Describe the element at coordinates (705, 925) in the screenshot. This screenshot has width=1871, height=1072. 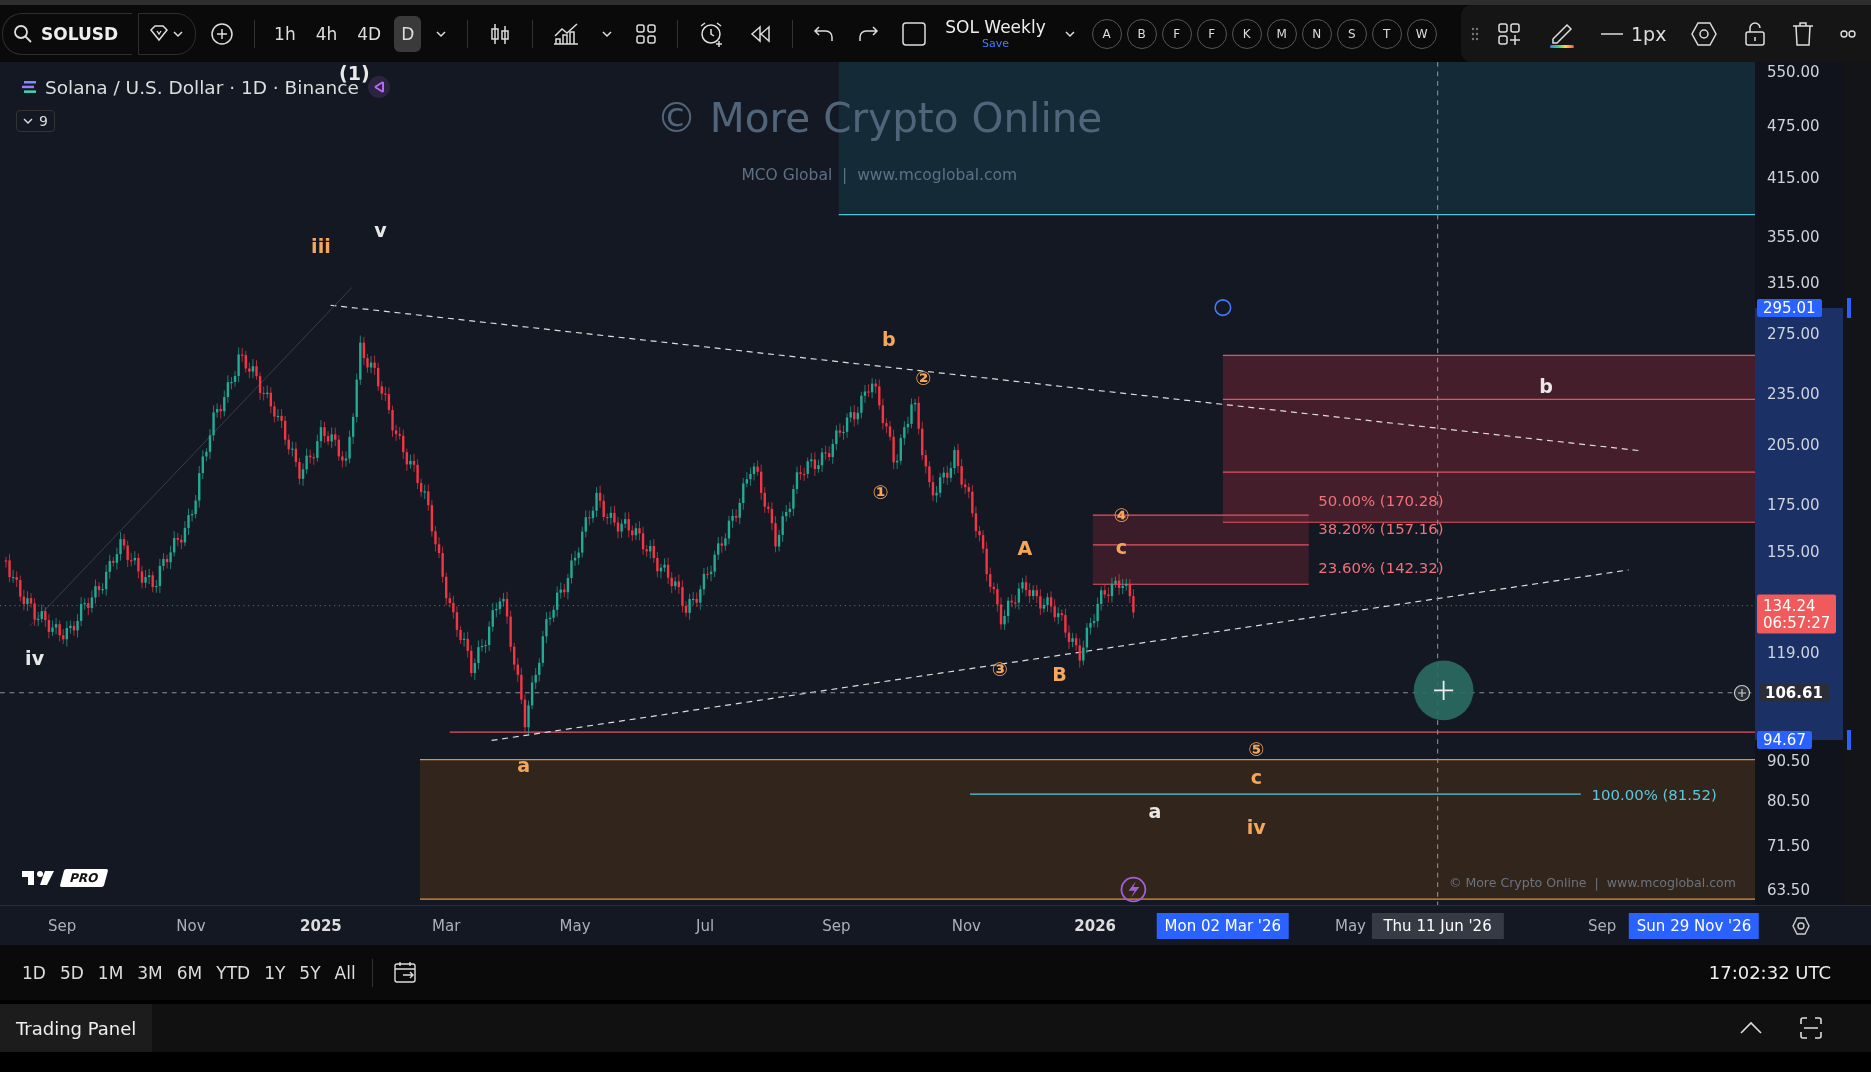
I see `time-tick-label: Jul` at that location.